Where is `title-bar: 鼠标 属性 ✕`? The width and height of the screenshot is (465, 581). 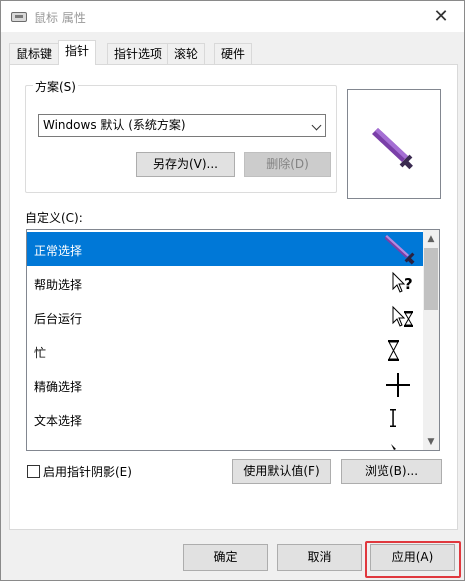 title-bar: 鼠标 属性 ✕ is located at coordinates (232, 16).